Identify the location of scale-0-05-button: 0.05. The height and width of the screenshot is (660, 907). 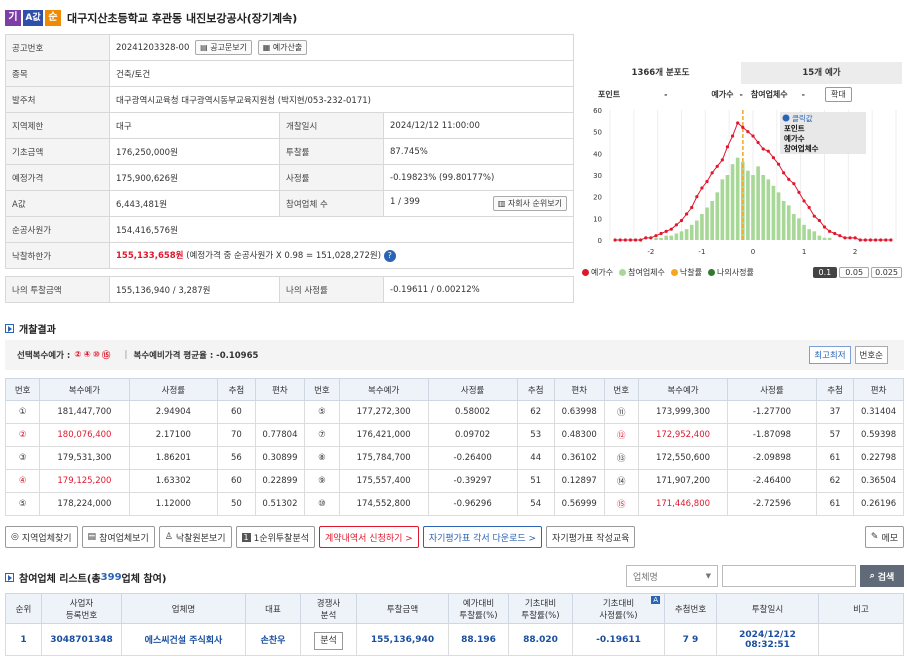
(854, 272).